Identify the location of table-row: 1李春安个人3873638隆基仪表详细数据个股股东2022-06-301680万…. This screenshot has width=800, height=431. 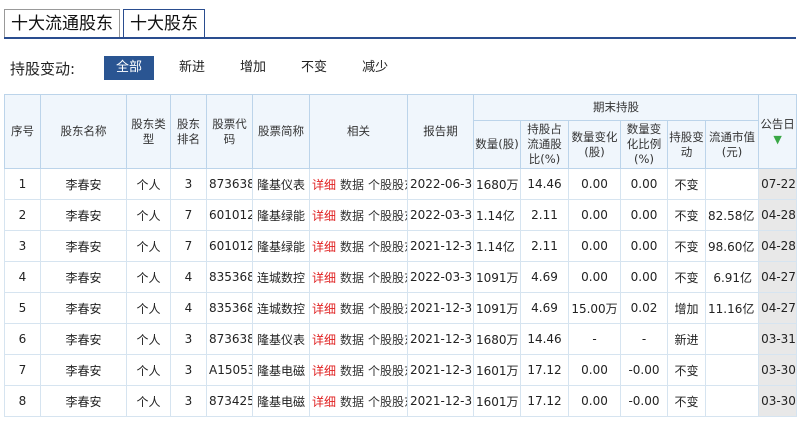
(401, 184).